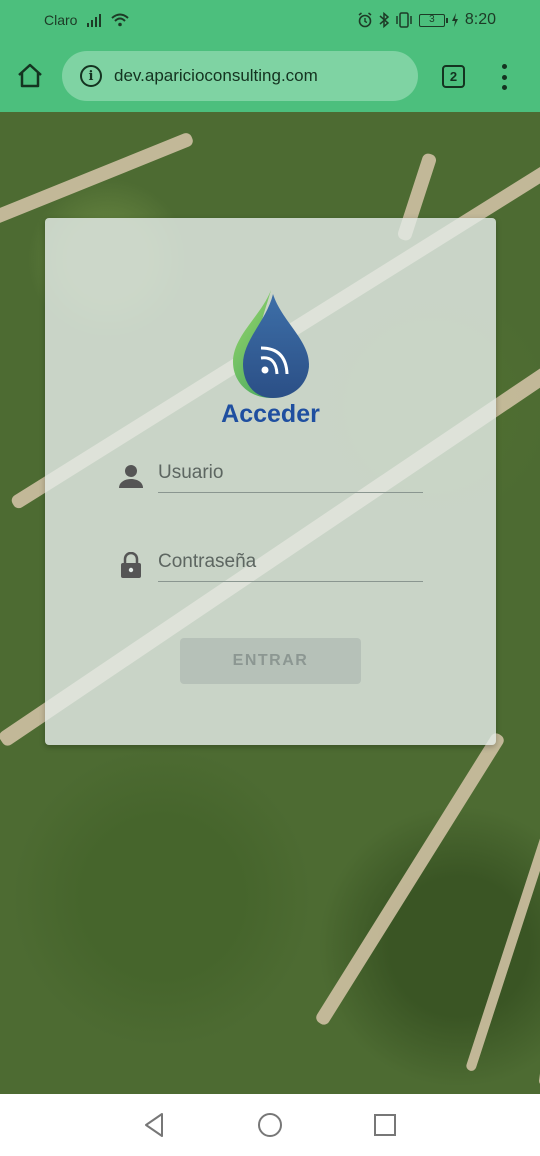  I want to click on alarm-icon, so click(365, 20).